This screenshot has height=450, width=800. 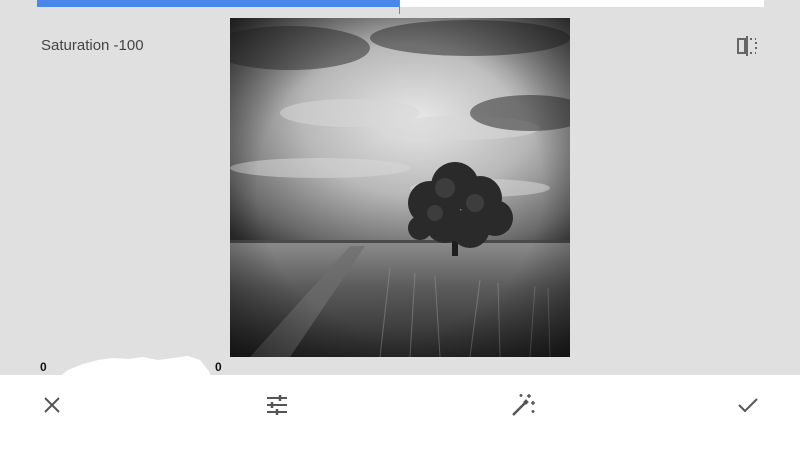 I want to click on auto-adjust-button, so click(x=523, y=405).